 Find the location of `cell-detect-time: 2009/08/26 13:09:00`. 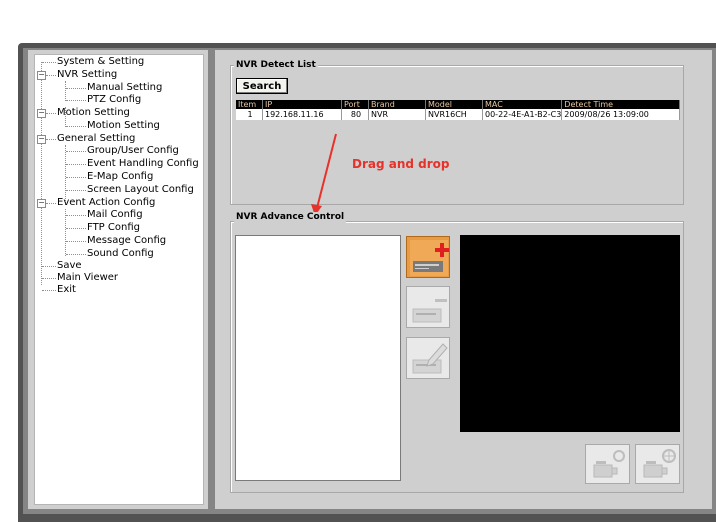

cell-detect-time: 2009/08/26 13:09:00 is located at coordinates (620, 114).